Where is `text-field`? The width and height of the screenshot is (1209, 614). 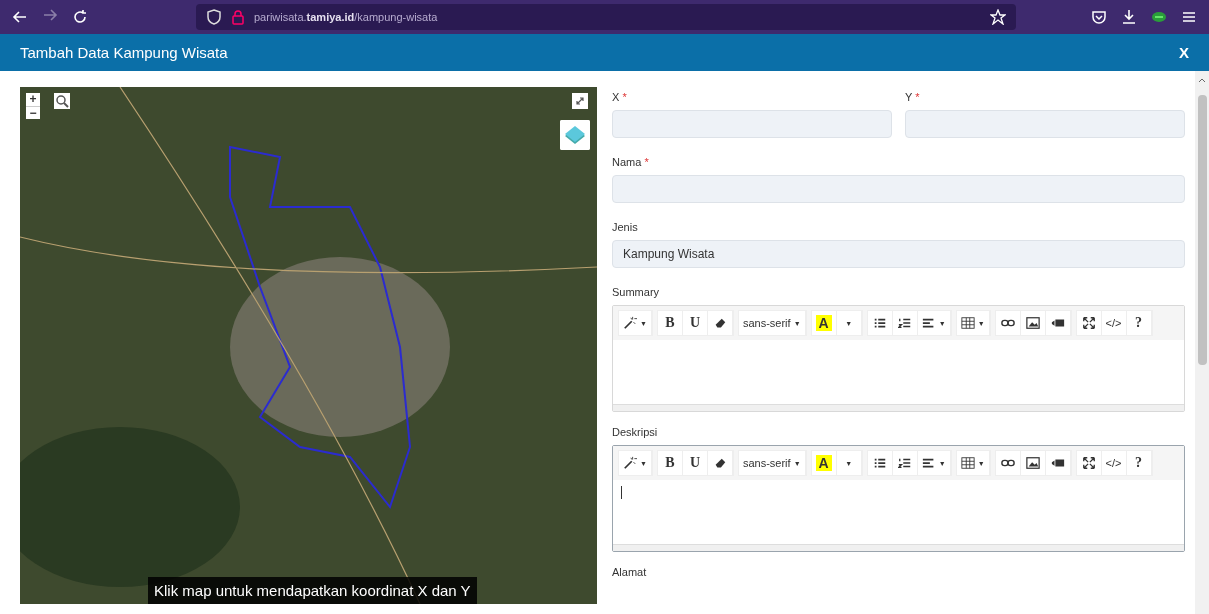 text-field is located at coordinates (898, 189).